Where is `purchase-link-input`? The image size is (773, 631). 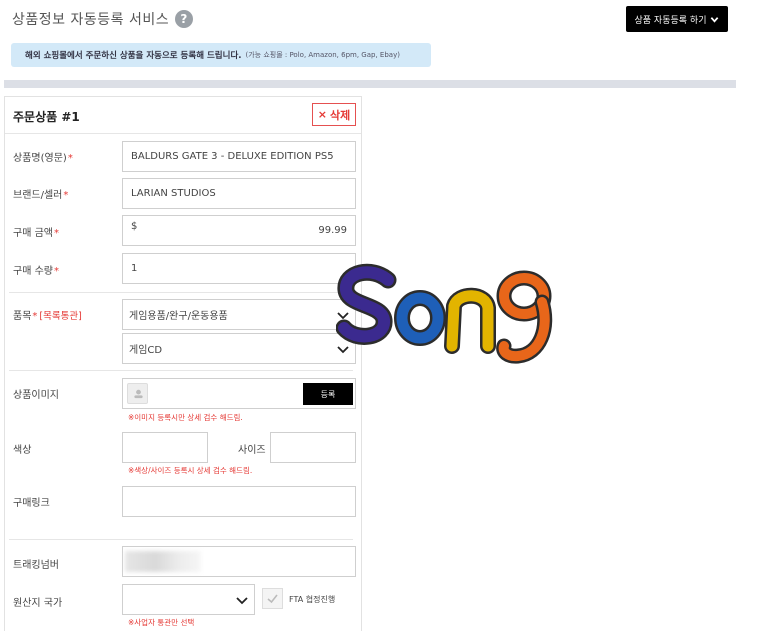
purchase-link-input is located at coordinates (239, 501).